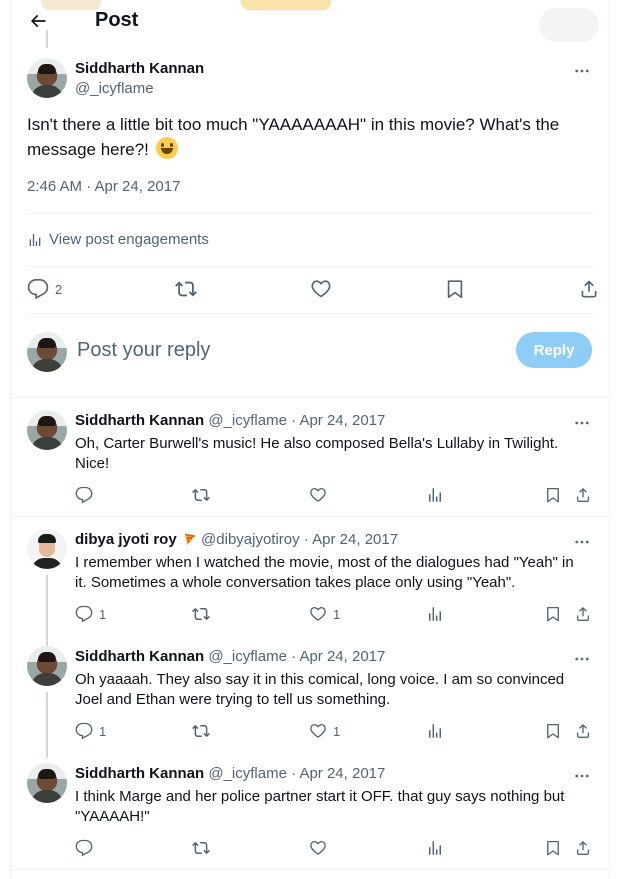  Describe the element at coordinates (103, 186) in the screenshot. I see `post-timestamp: 2:46 AM · Apr 24, 2017` at that location.